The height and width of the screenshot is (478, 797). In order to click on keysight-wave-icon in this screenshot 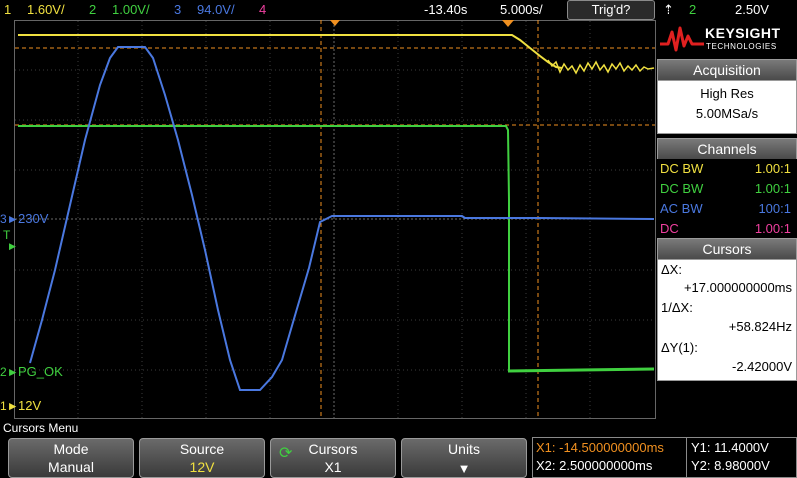, I will do `click(682, 39)`.